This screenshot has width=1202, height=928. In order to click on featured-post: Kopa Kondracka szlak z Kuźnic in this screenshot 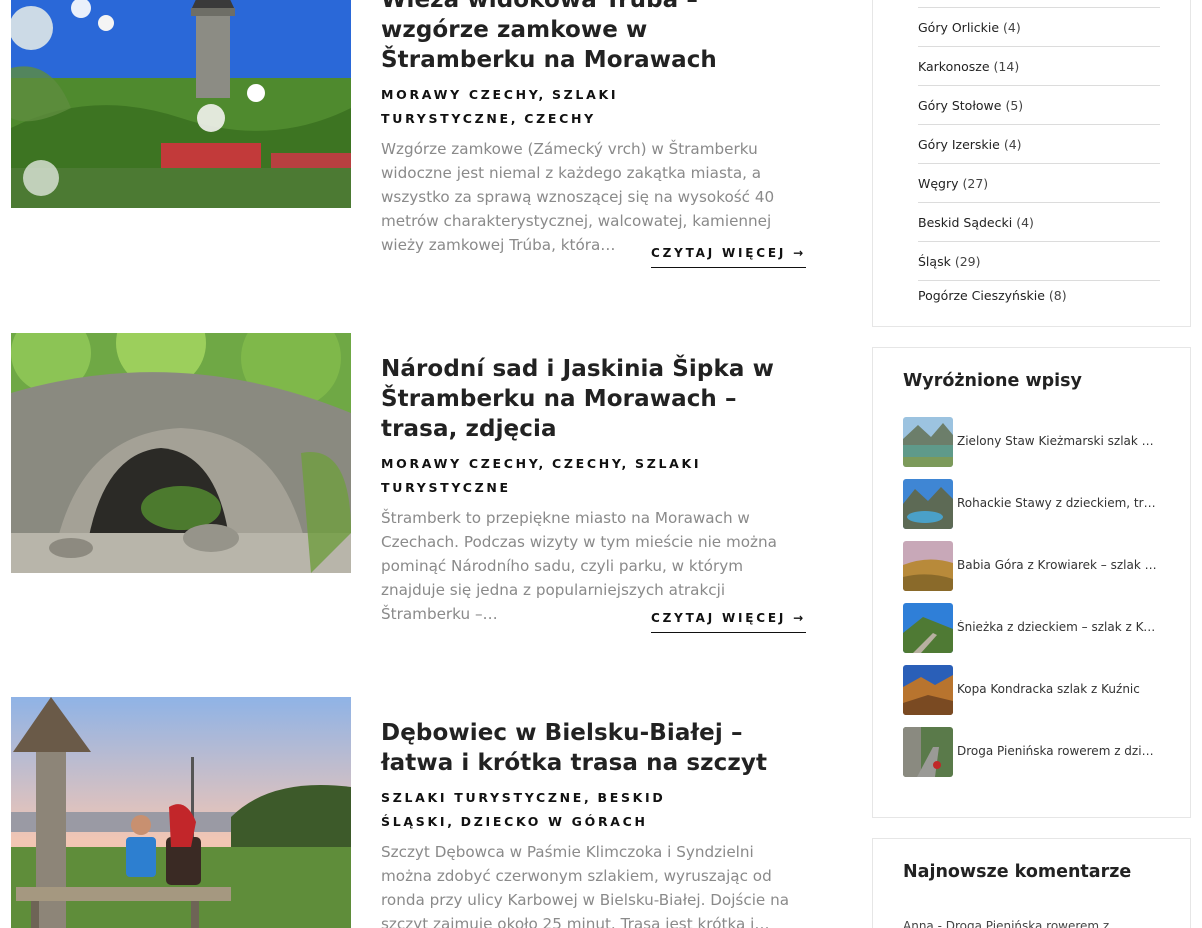, I will do `click(1033, 690)`.